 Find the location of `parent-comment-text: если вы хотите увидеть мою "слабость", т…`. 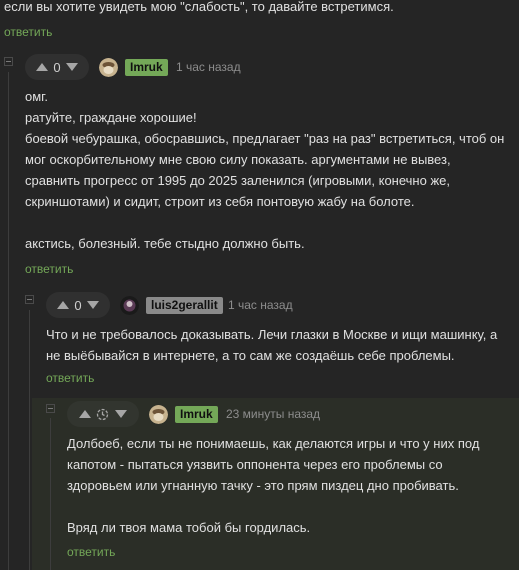

parent-comment-text: если вы хотите увидеть мою "слабость", т… is located at coordinates (199, 7).